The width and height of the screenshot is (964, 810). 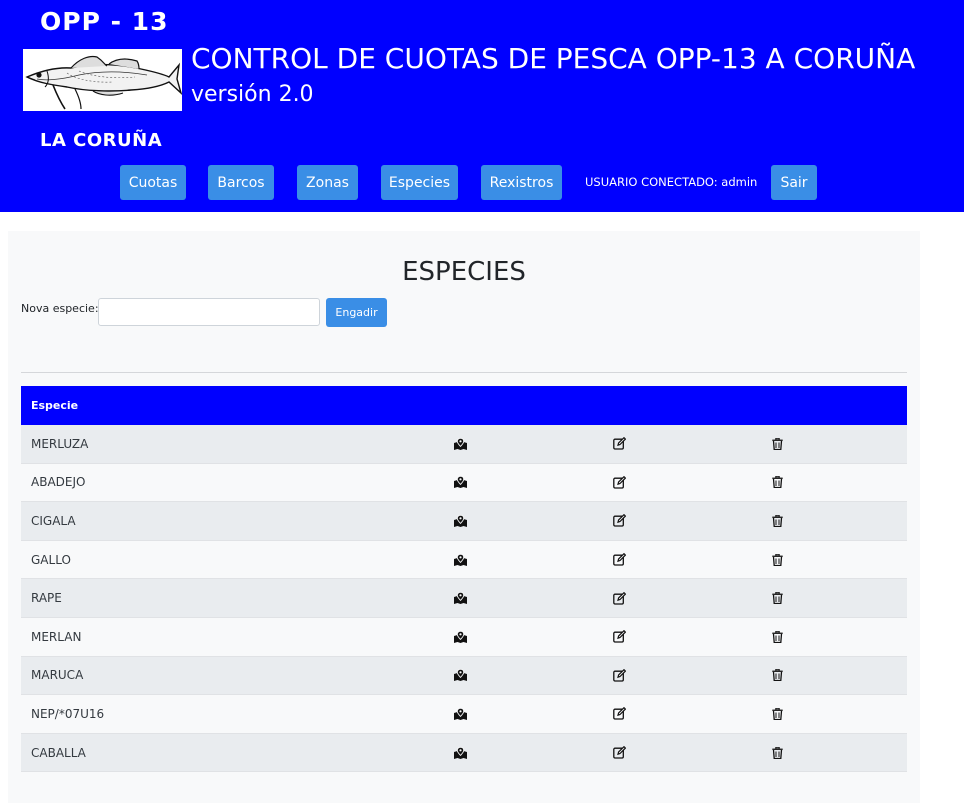 I want to click on nav-zonas-button: Zonas, so click(x=327, y=182).